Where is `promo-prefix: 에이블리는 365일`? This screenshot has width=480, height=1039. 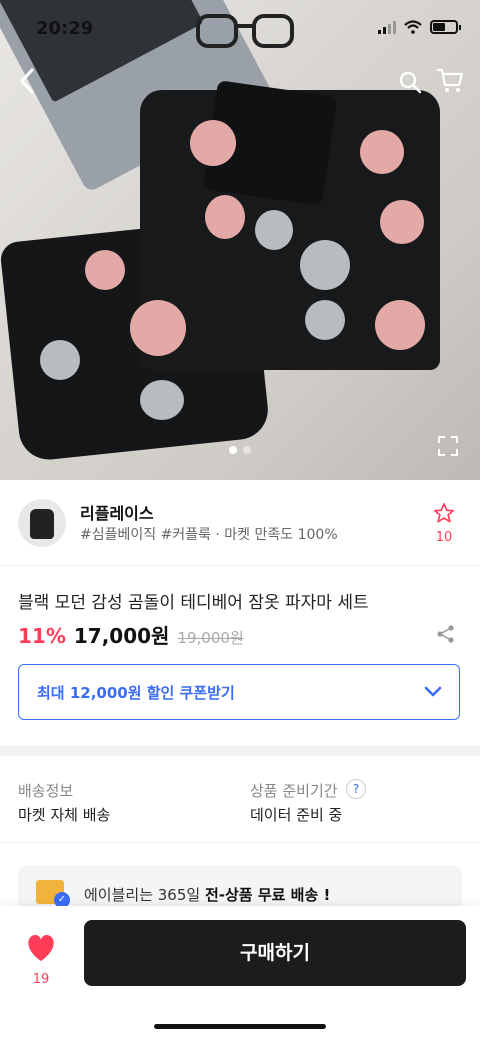
promo-prefix: 에이블리는 365일 is located at coordinates (144, 895).